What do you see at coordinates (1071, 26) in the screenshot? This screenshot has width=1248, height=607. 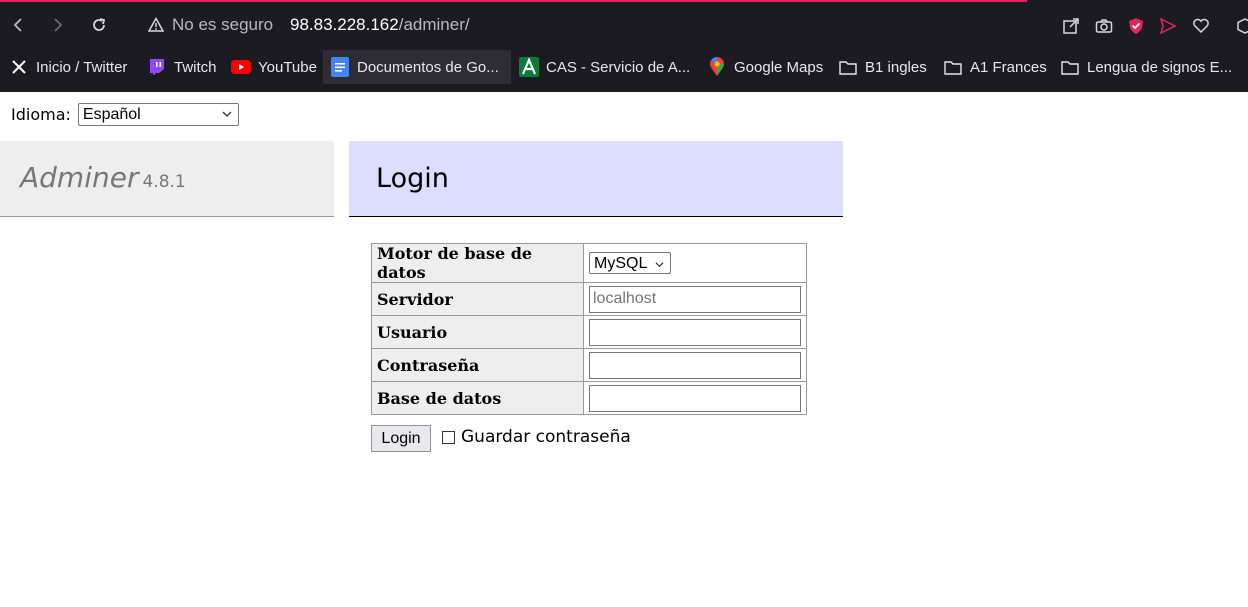 I see `share-icon` at bounding box center [1071, 26].